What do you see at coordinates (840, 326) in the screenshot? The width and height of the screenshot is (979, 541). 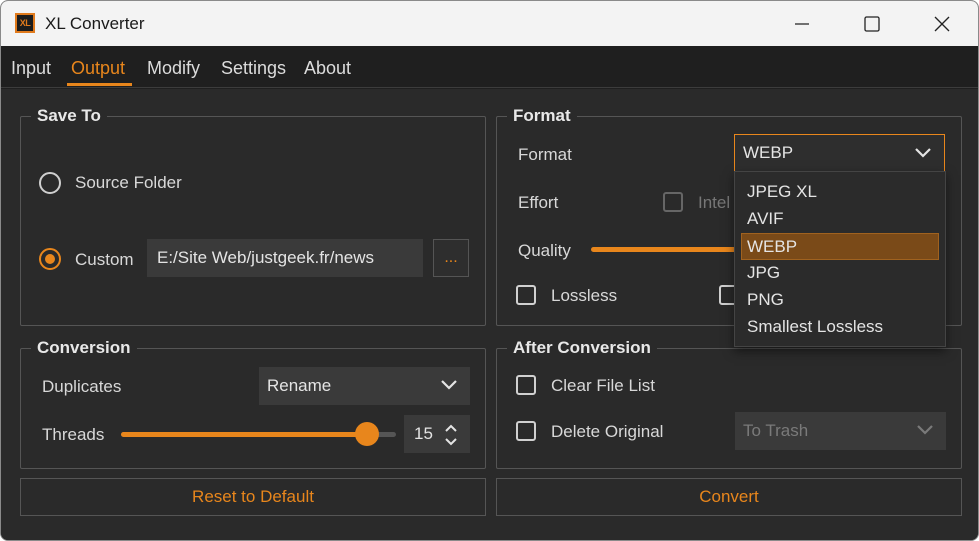 I see `format-option-smallest-lossless: Smallest Lossless` at bounding box center [840, 326].